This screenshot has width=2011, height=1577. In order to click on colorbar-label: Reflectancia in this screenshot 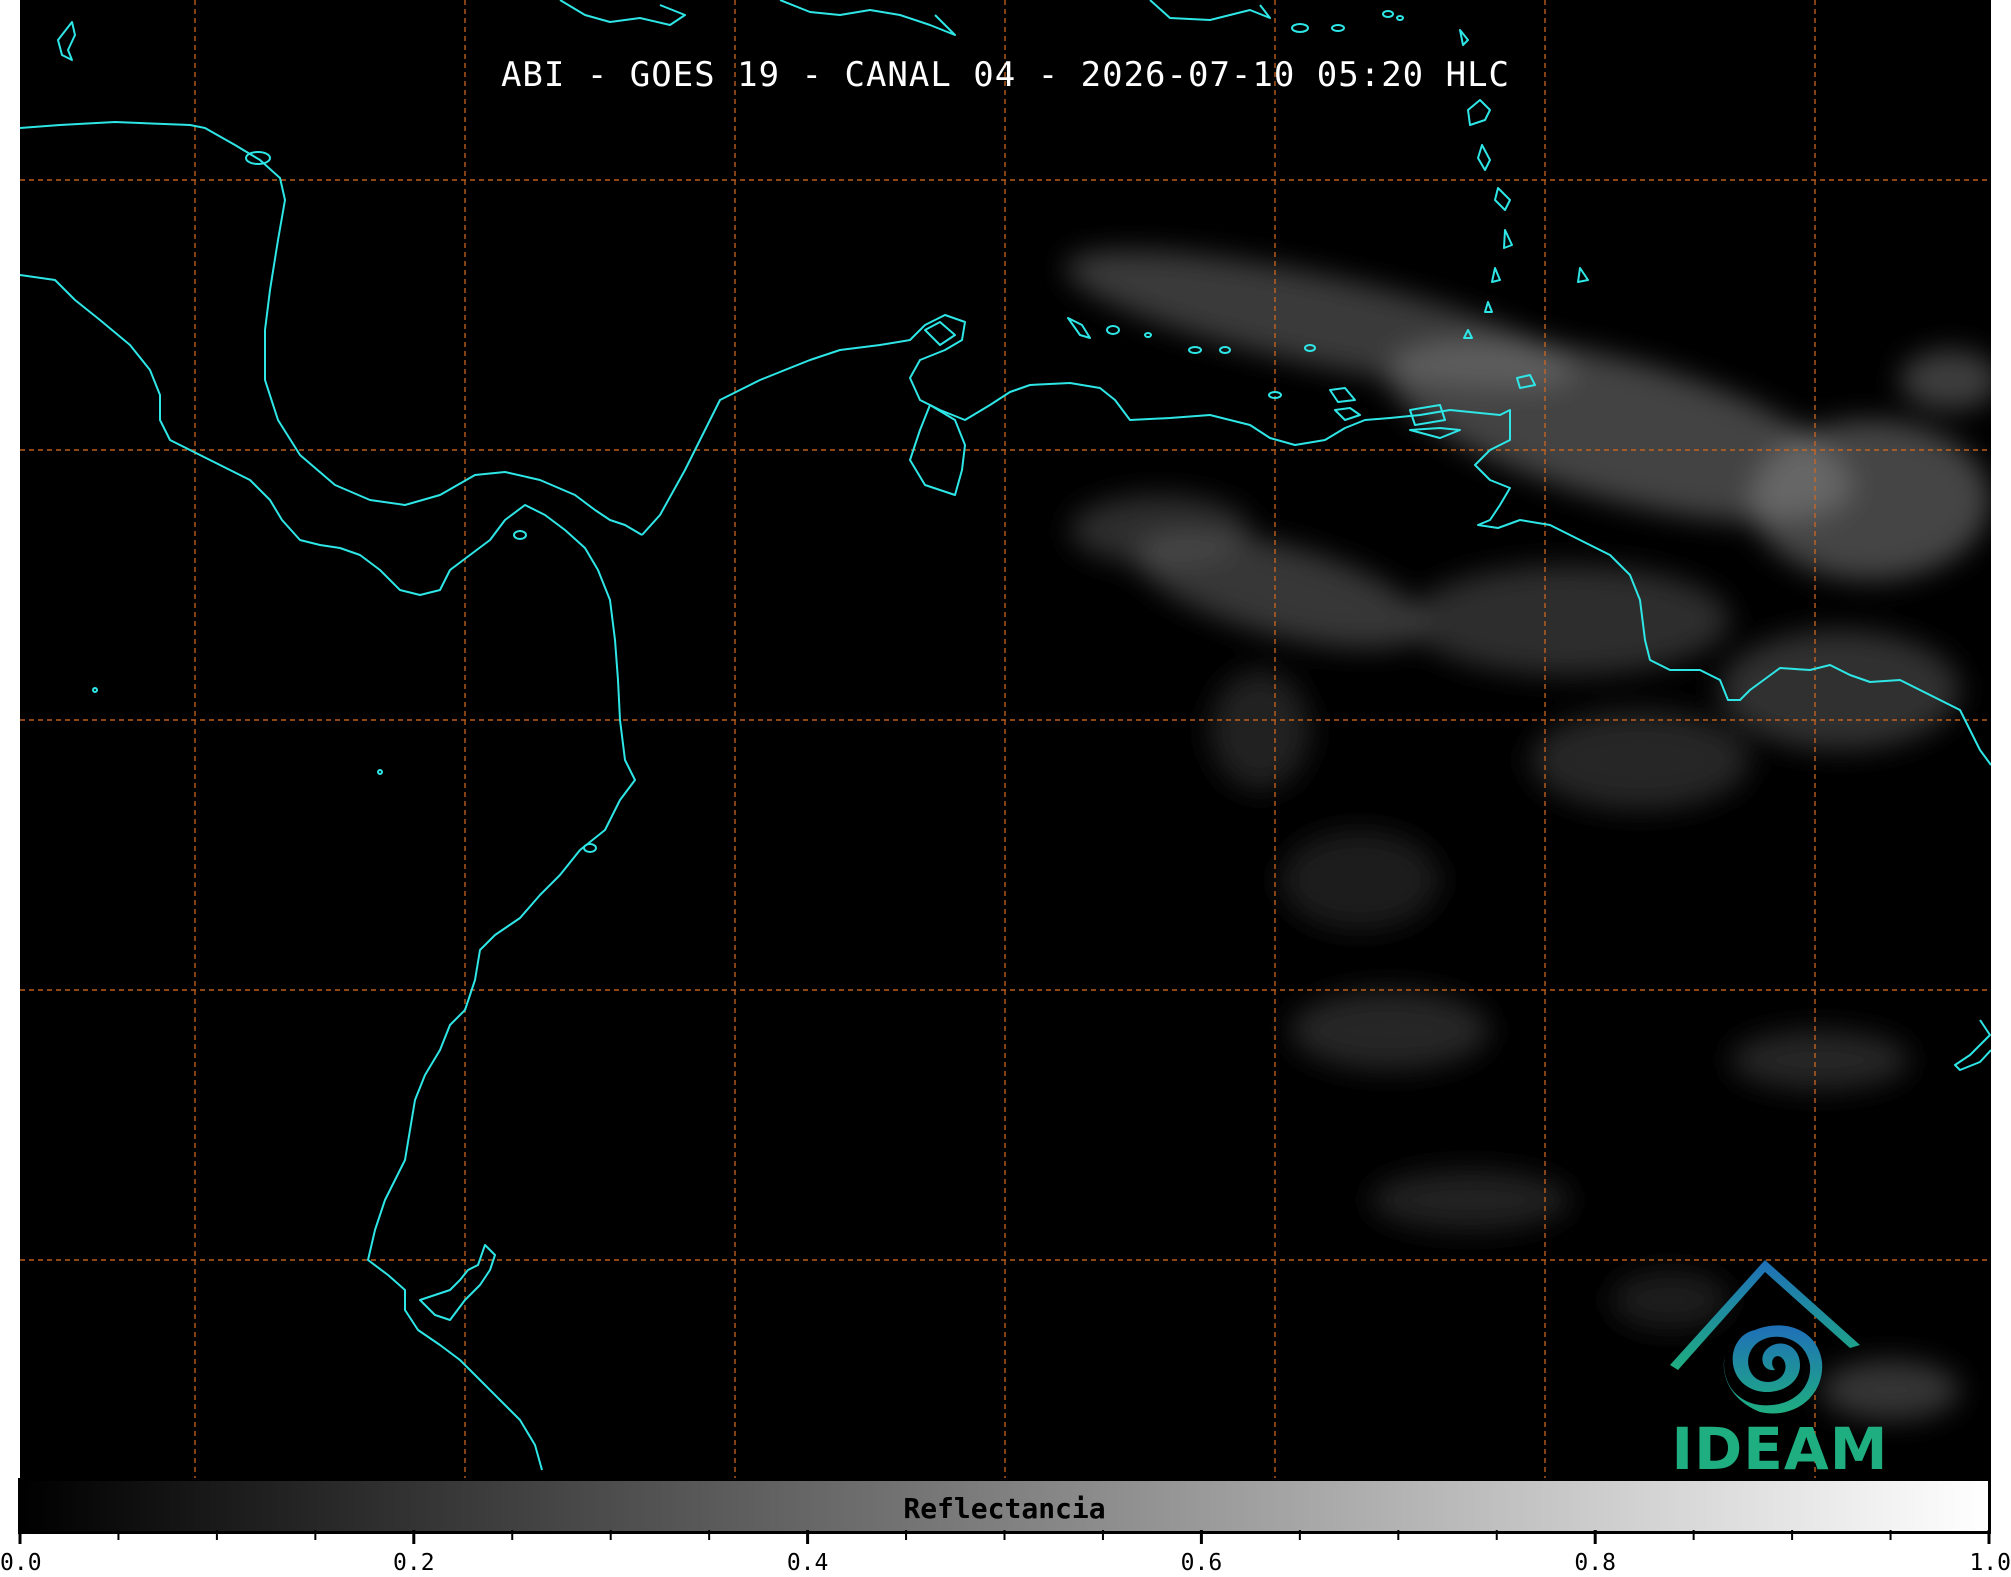, I will do `click(1004, 1508)`.